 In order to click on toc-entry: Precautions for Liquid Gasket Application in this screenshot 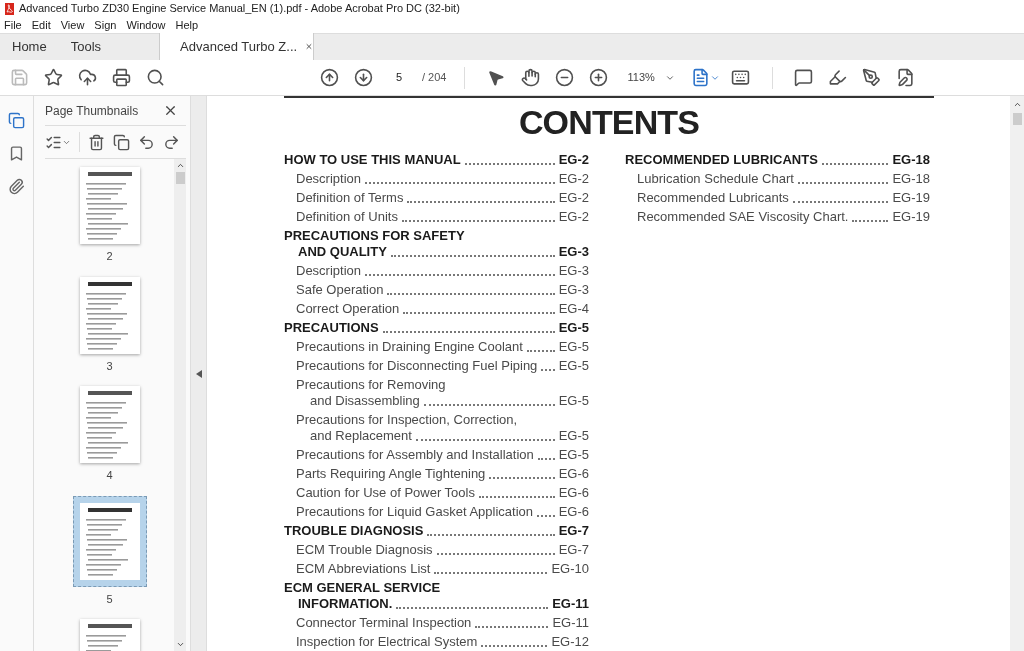, I will do `click(415, 511)`.